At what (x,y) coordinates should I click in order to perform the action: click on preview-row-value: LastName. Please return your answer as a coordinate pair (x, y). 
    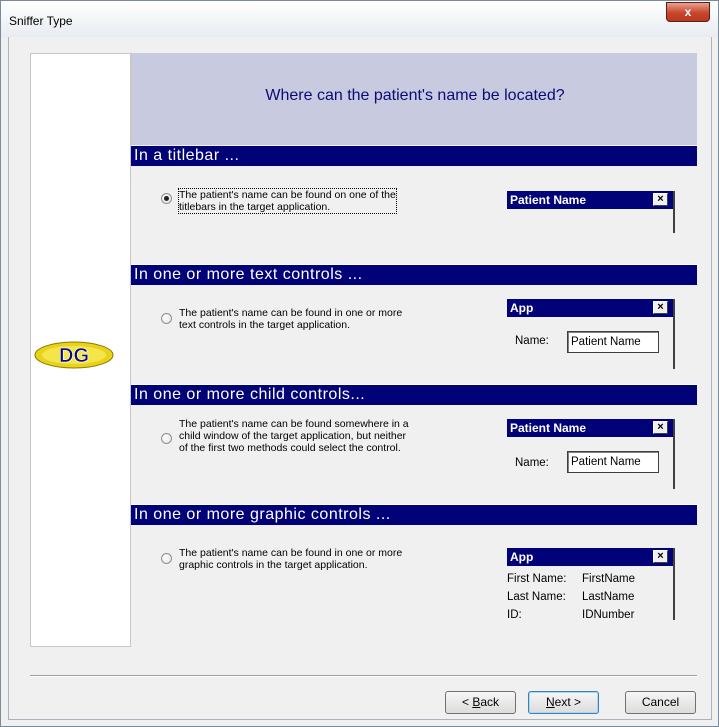
    Looking at the image, I should click on (608, 597).